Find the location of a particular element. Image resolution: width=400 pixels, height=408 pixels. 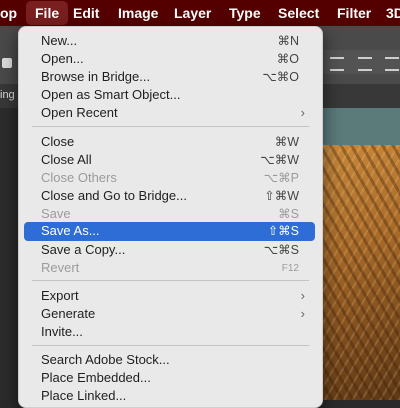

menu-item-new: New... ⌘N is located at coordinates (169, 41).